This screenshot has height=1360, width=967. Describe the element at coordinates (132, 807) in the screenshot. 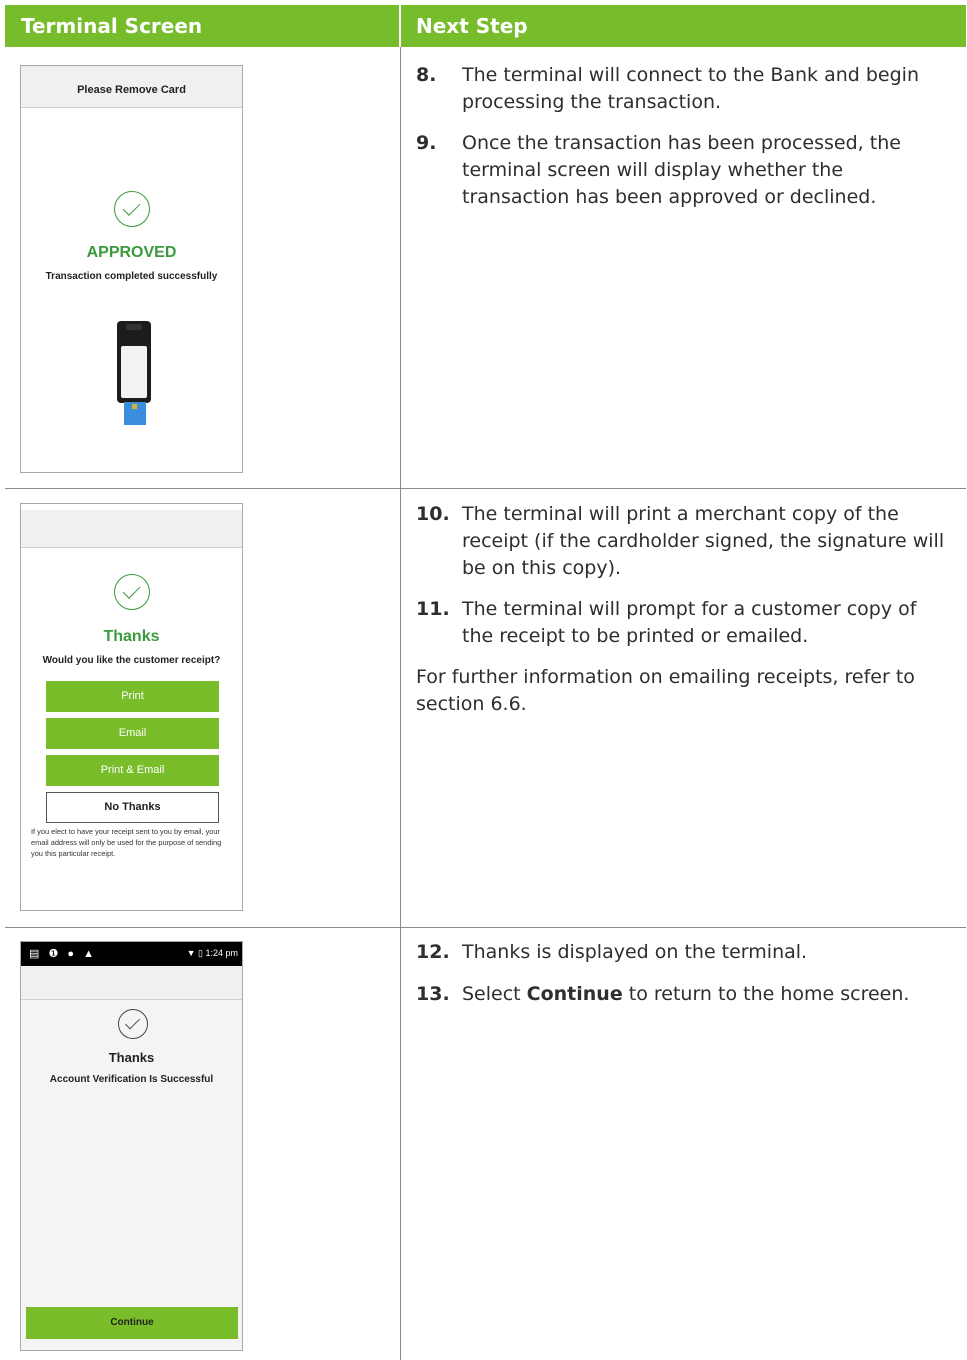

I see `no-thanks-button: No Thanks` at that location.